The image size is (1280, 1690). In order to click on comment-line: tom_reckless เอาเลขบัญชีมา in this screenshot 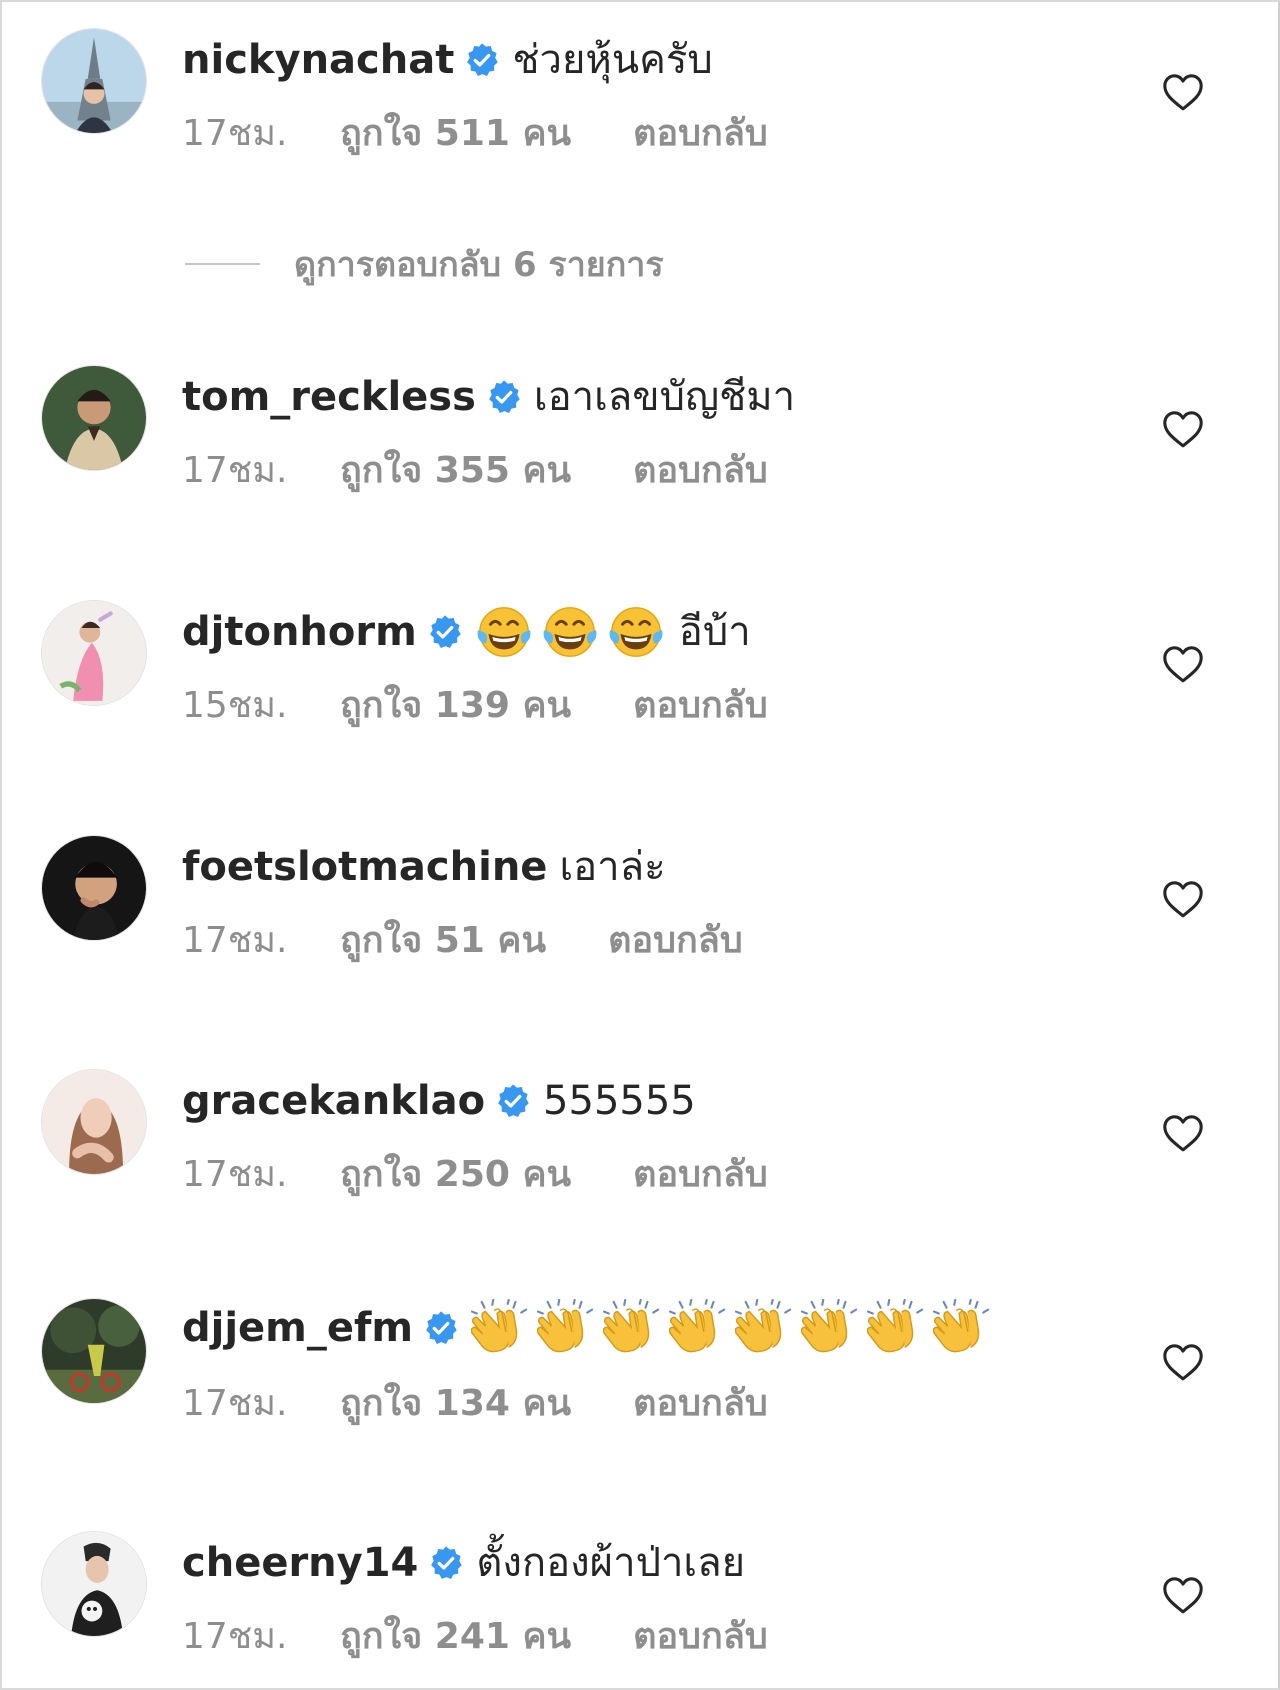, I will do `click(488, 397)`.